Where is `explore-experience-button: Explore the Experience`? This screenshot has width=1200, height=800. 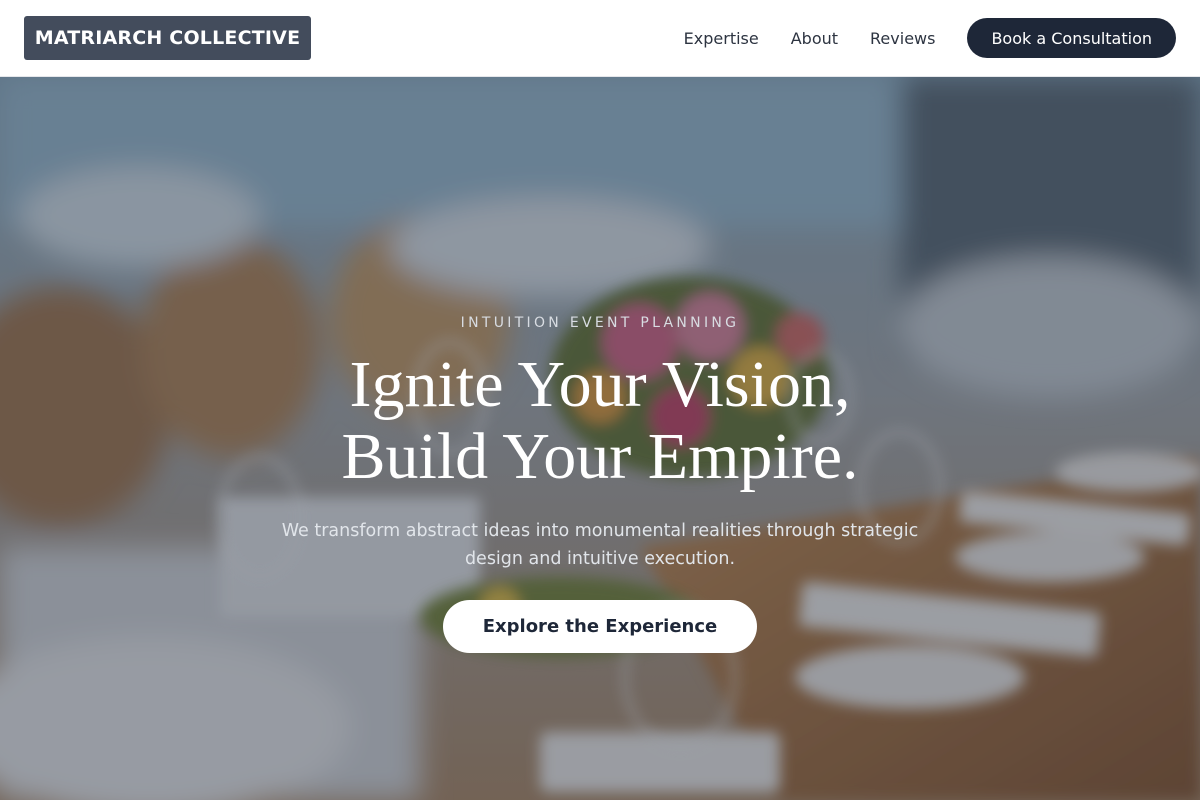
explore-experience-button: Explore the Experience is located at coordinates (600, 626).